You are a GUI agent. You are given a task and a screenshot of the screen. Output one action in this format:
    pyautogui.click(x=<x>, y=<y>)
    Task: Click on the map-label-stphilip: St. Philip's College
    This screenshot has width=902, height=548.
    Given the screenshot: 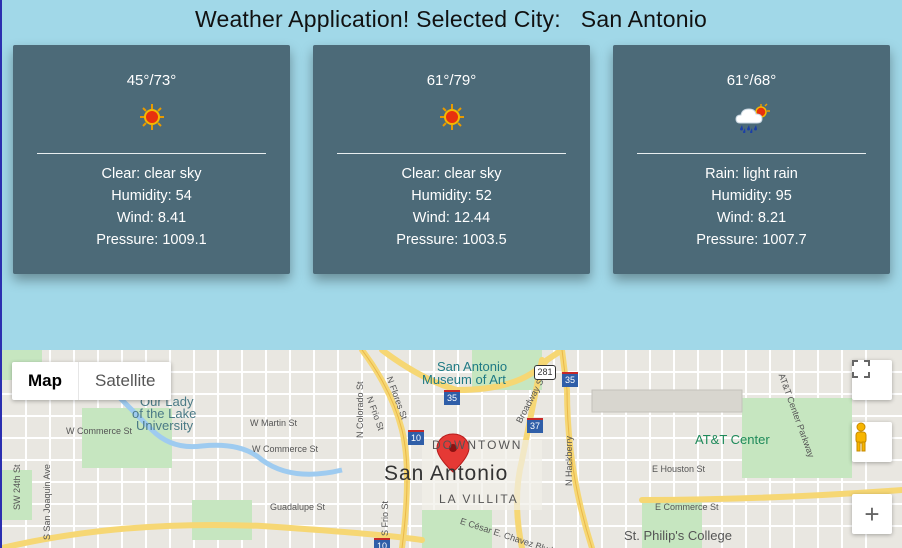 What is the action you would take?
    pyautogui.click(x=678, y=535)
    